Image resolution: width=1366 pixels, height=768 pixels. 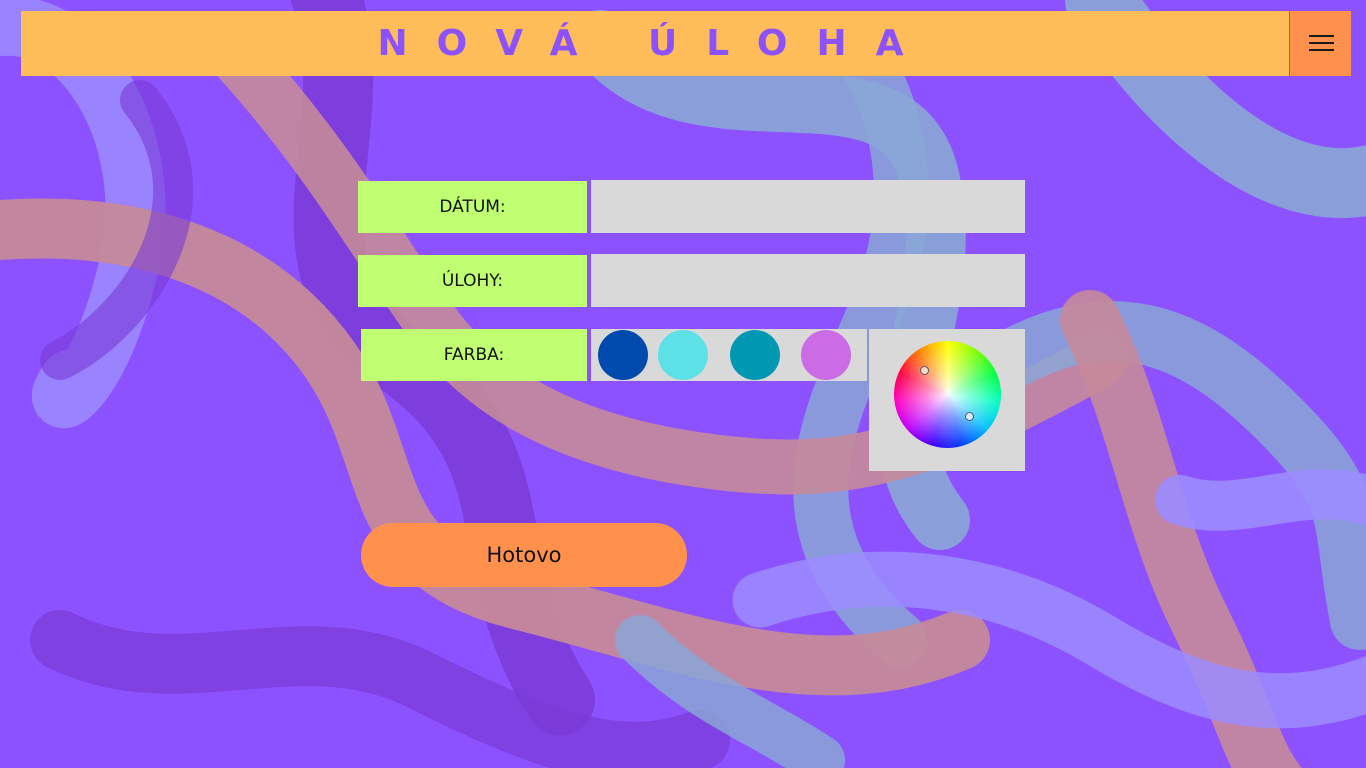 I want to click on page-title: NOVÁ ÚLOHA, so click(x=655, y=43).